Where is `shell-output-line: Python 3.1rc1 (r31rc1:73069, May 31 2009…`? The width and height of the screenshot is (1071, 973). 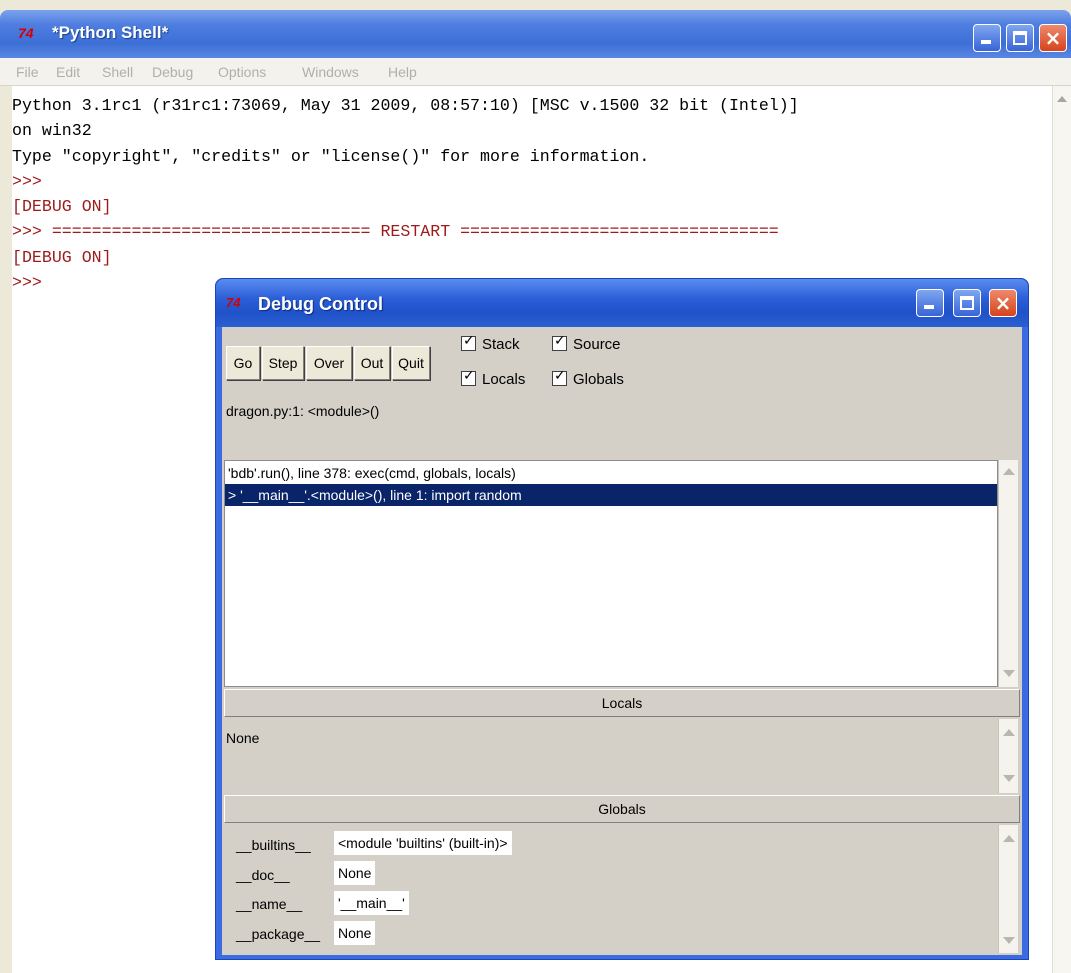 shell-output-line: Python 3.1rc1 (r31rc1:73069, May 31 2009… is located at coordinates (405, 105).